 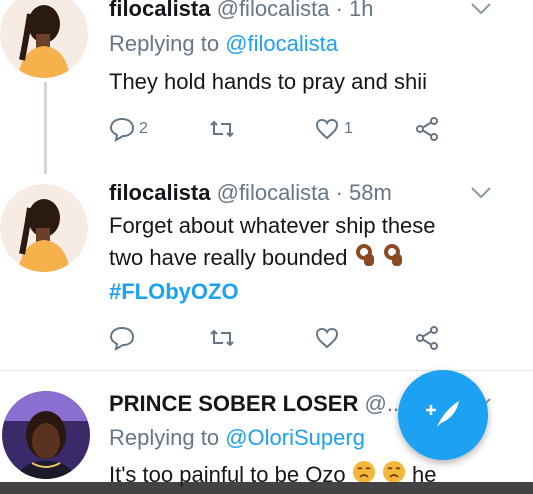 I want to click on reply-count: 2, so click(x=143, y=128).